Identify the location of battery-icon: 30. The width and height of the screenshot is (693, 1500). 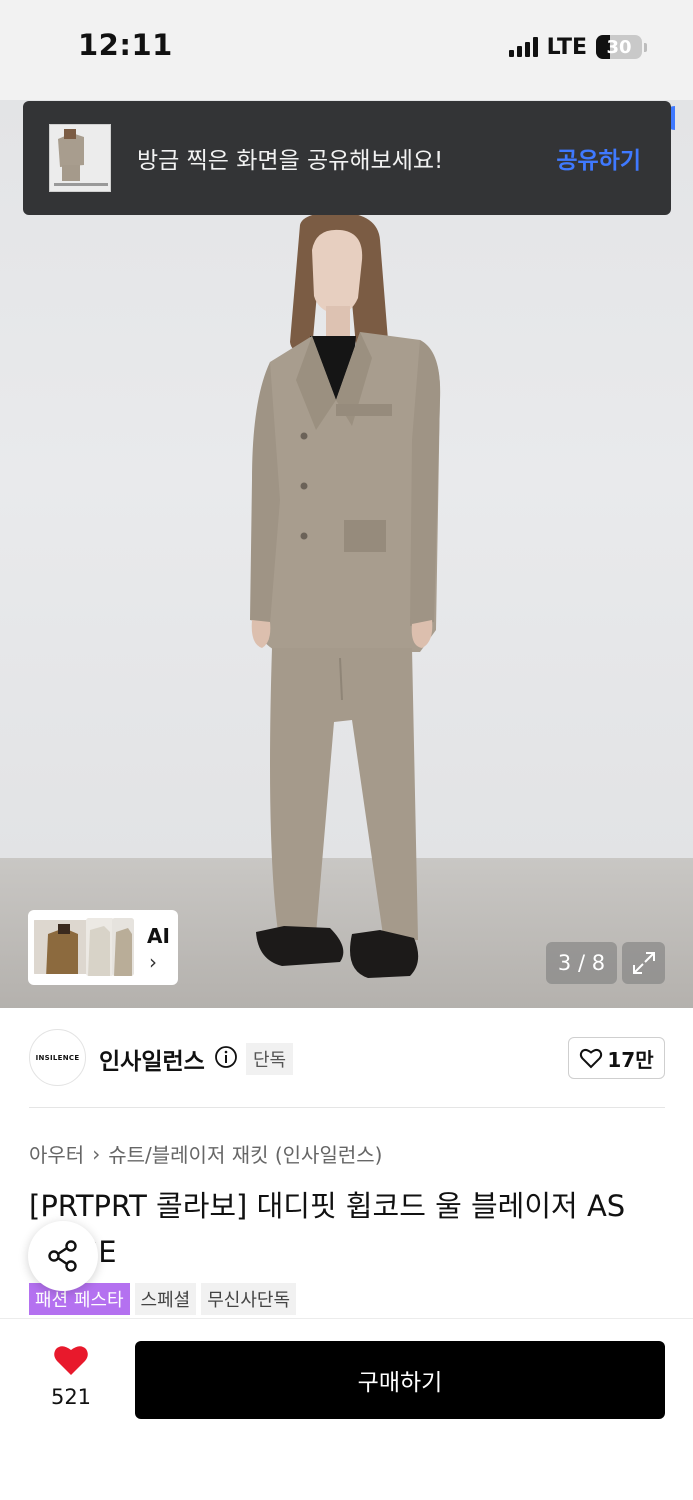
(619, 47).